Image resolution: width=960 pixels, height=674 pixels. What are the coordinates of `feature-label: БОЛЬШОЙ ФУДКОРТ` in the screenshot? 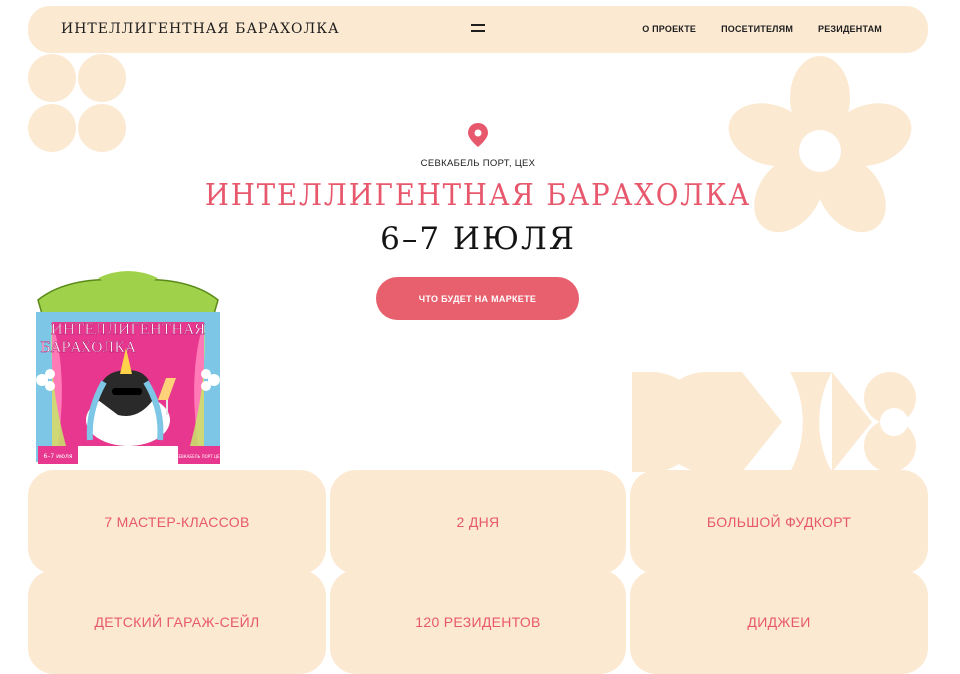 It's located at (779, 522).